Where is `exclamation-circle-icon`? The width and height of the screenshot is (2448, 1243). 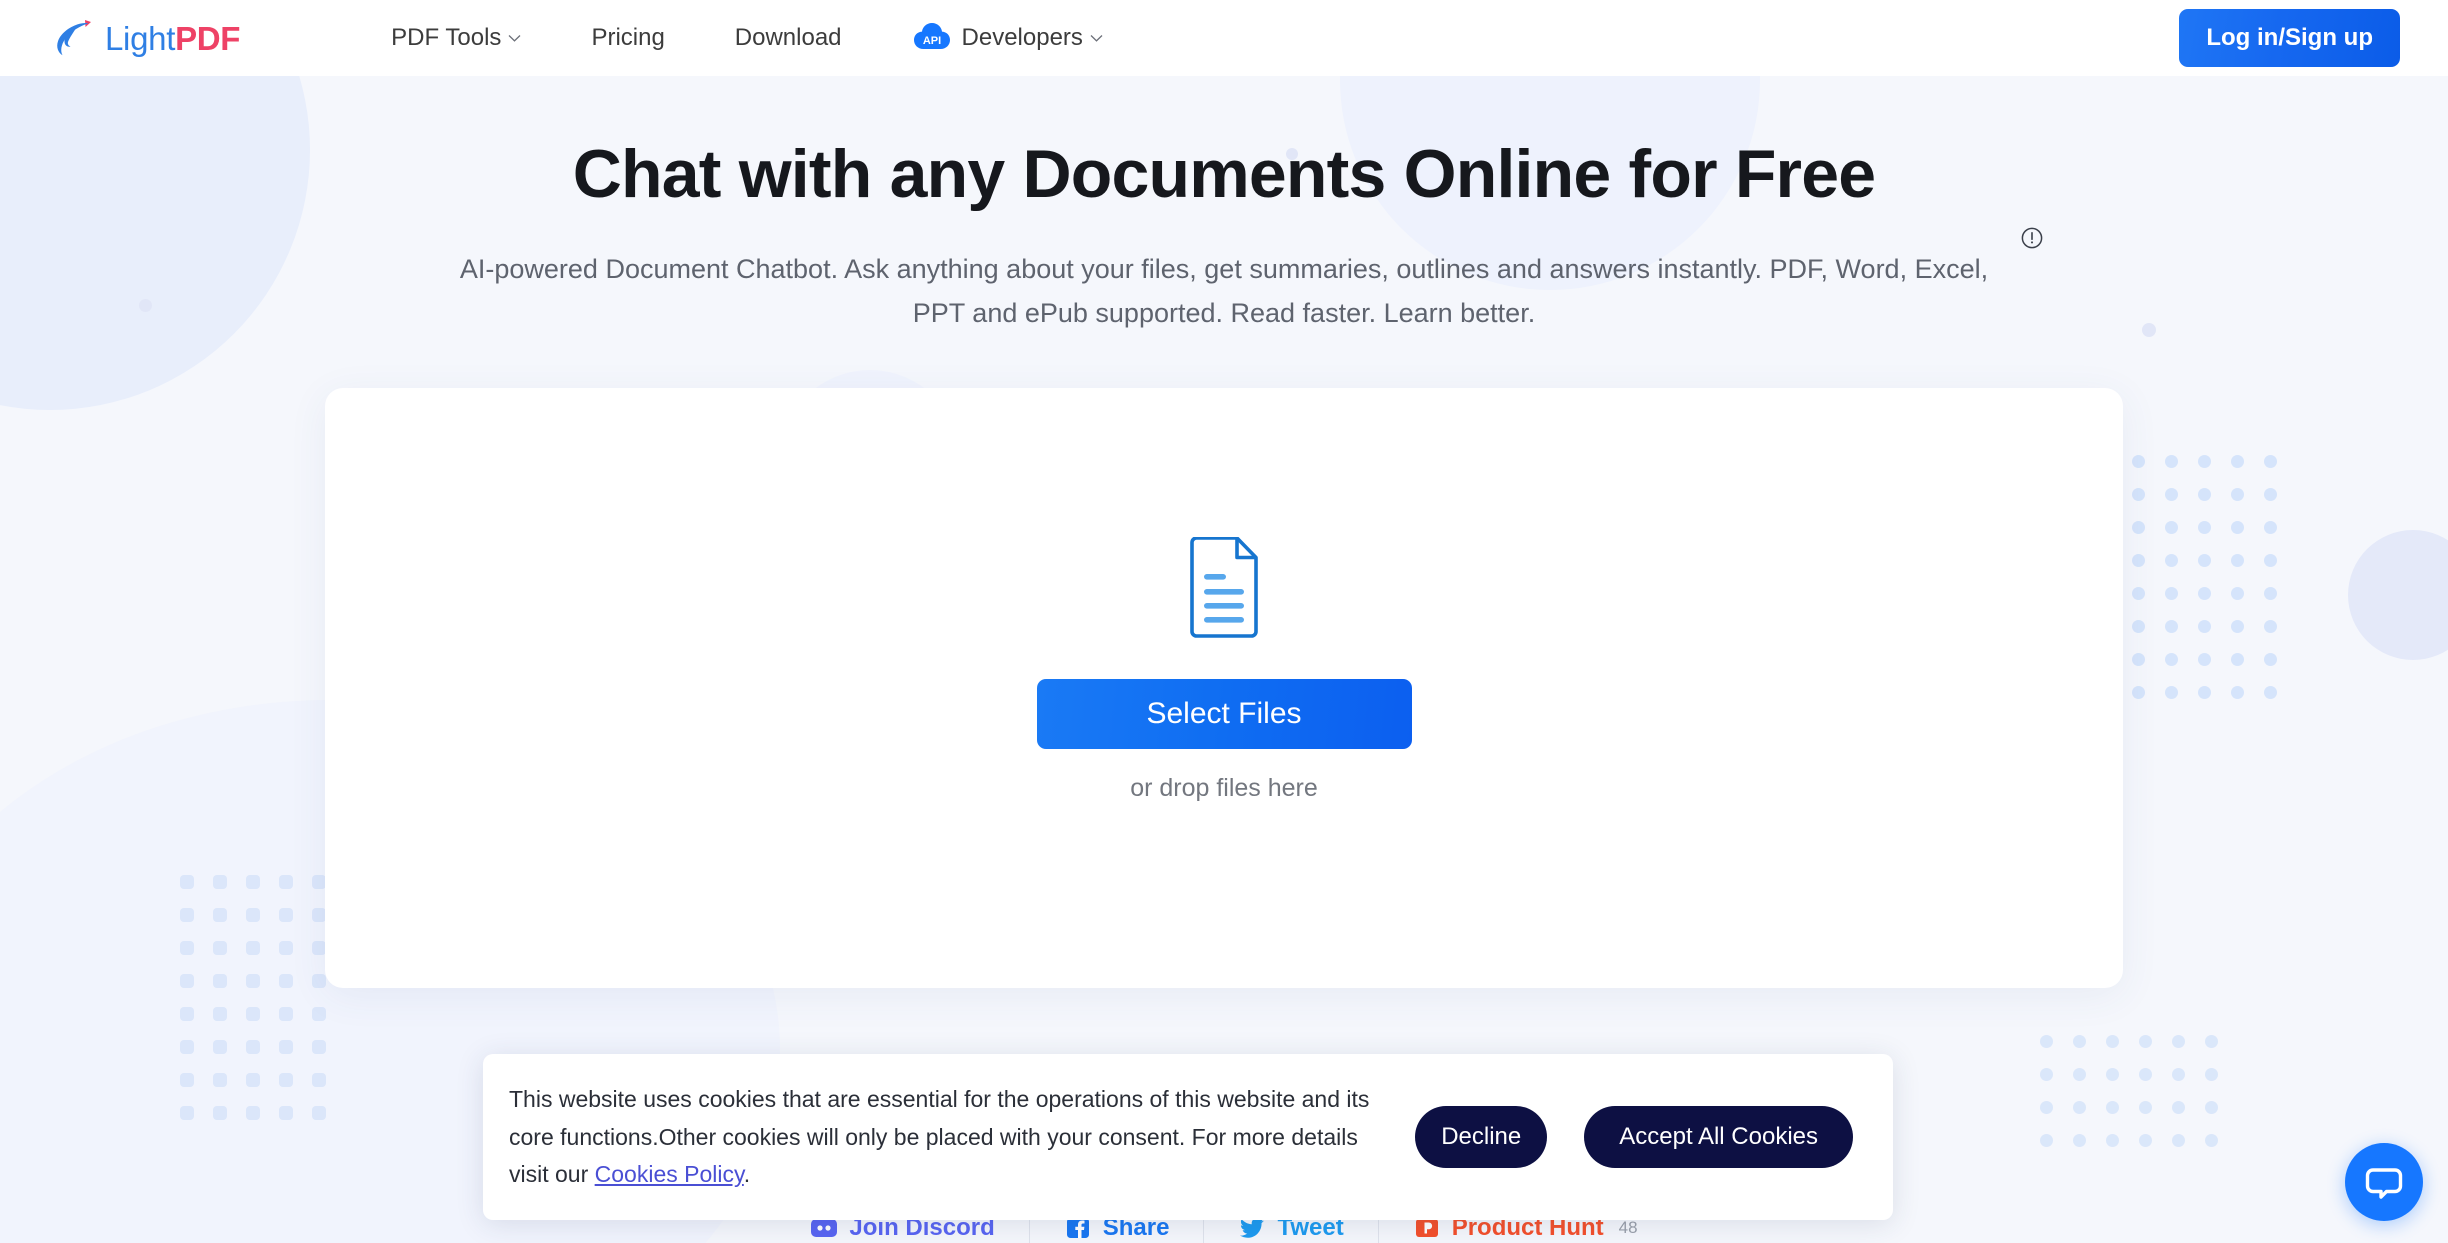
exclamation-circle-icon is located at coordinates (2032, 238).